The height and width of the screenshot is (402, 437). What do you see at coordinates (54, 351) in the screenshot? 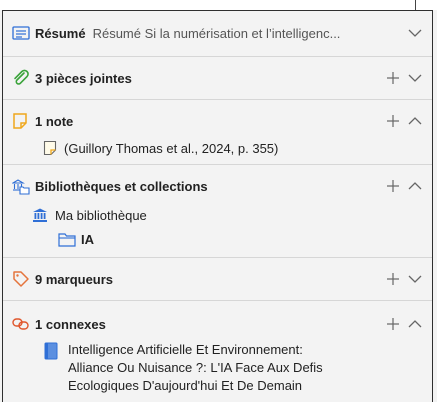
I see `book-icon` at bounding box center [54, 351].